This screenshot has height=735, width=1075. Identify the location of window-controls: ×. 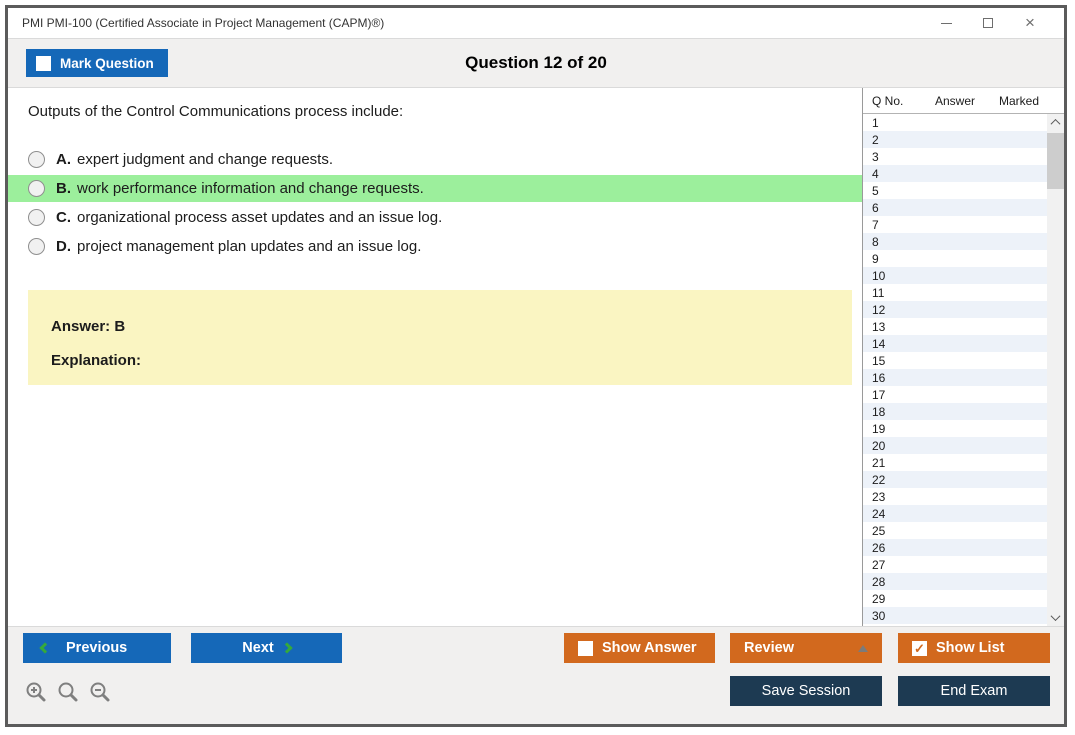
(994, 22).